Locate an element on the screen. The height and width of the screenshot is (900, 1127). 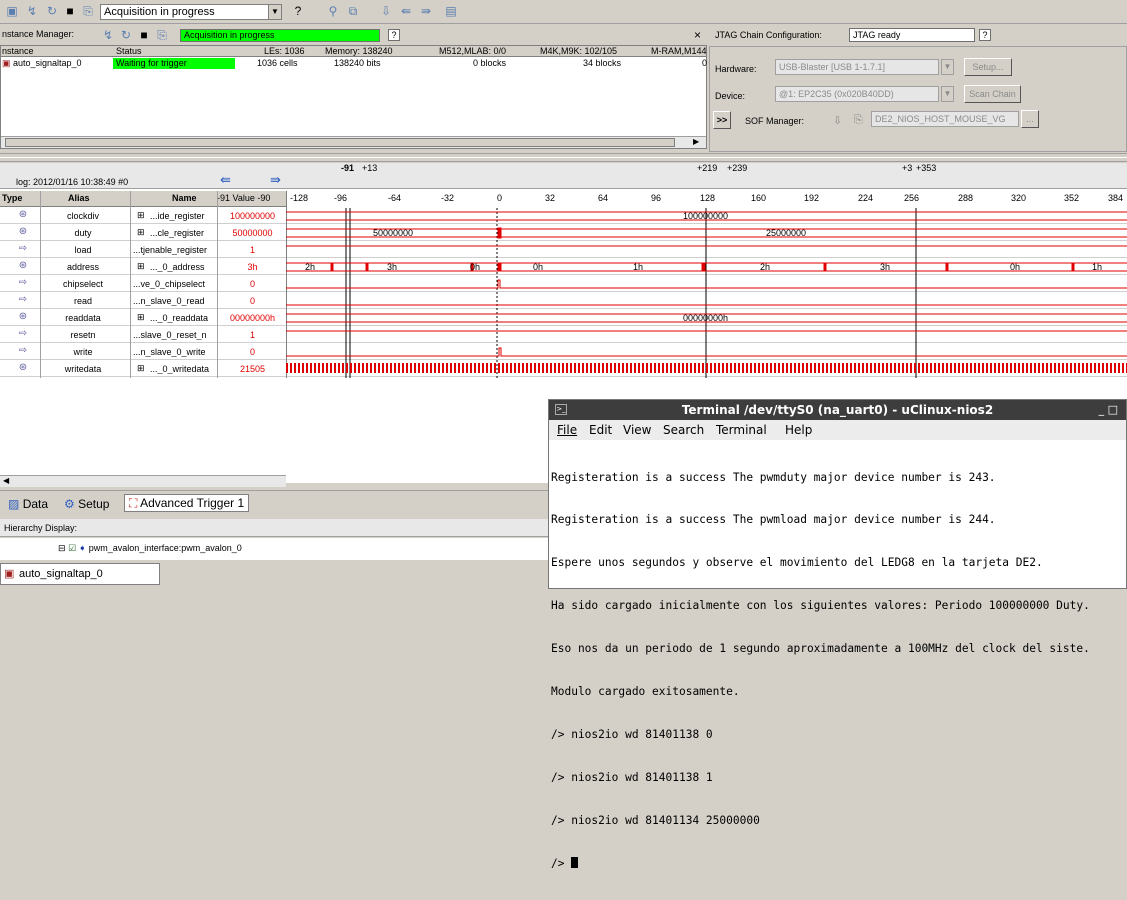
sof-file-field: DE2_NIOS_HOST_MOUSE_VG is located at coordinates (945, 119).